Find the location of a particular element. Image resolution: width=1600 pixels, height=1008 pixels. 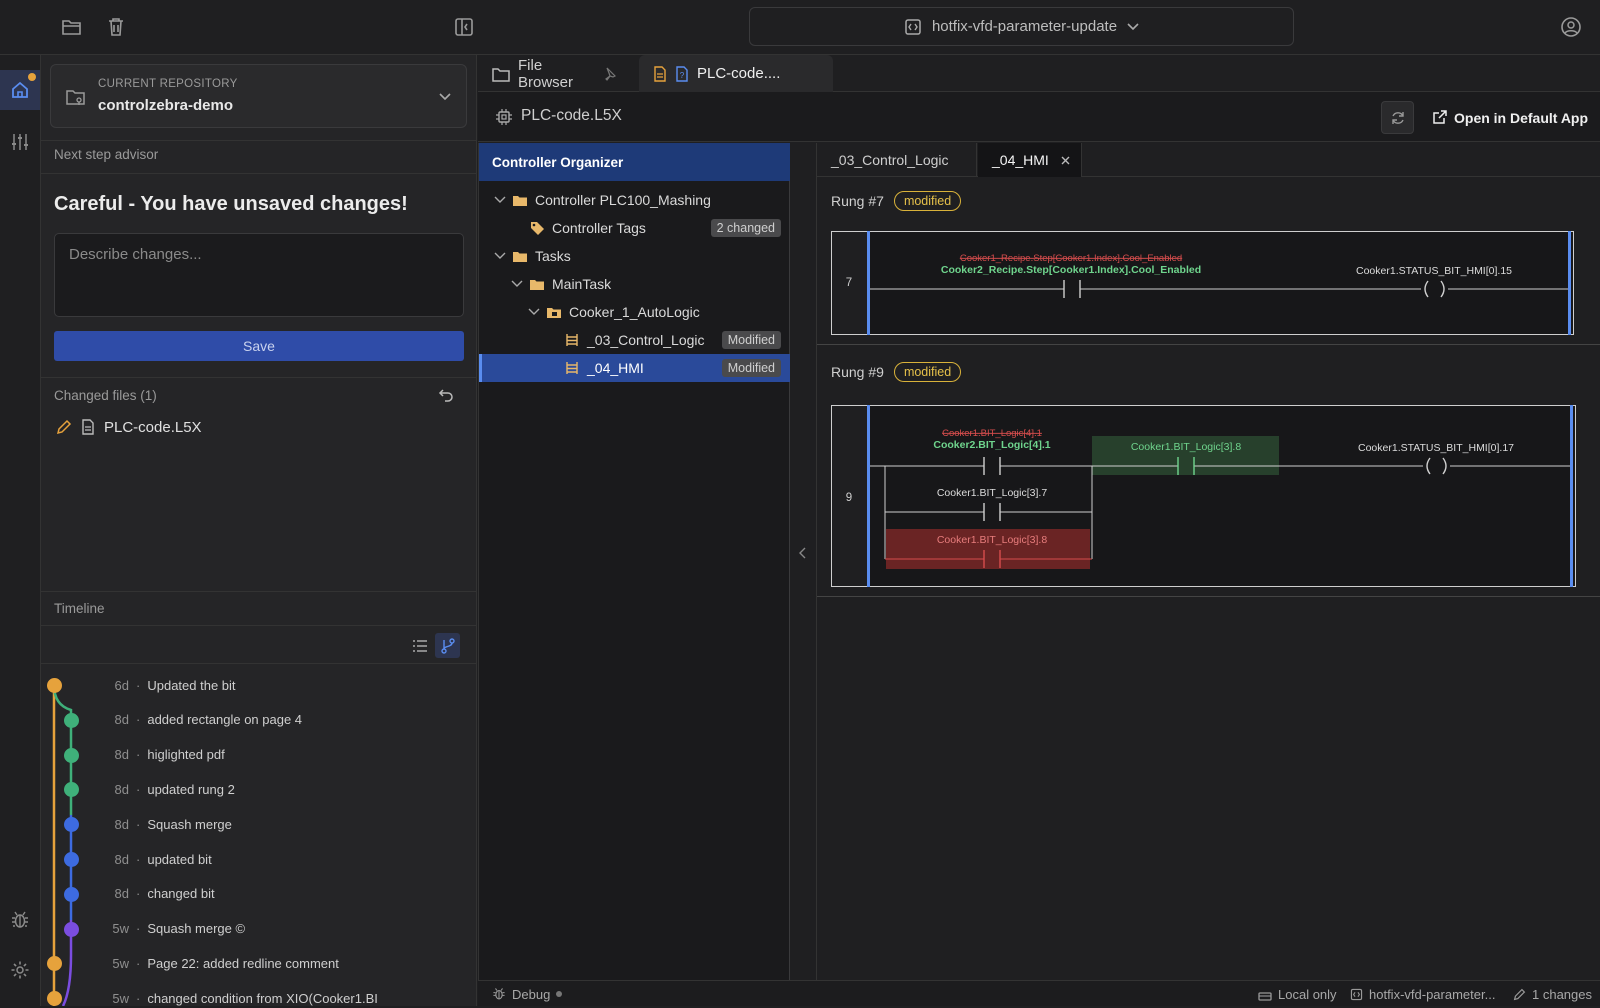

user-profile-icon is located at coordinates (1571, 27).